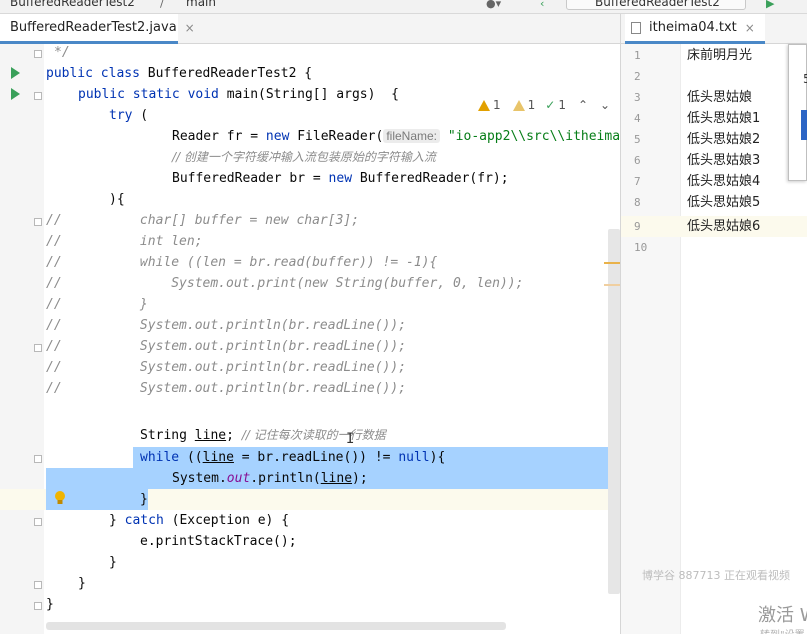 Image resolution: width=807 pixels, height=634 pixels. Describe the element at coordinates (637, 202) in the screenshot. I see `line-number: 8` at that location.